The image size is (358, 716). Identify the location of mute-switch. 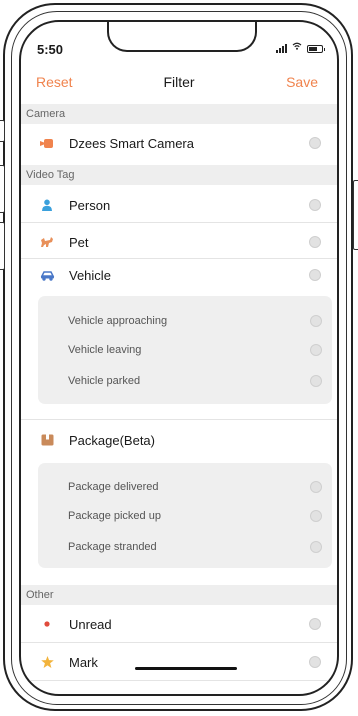
(2, 131).